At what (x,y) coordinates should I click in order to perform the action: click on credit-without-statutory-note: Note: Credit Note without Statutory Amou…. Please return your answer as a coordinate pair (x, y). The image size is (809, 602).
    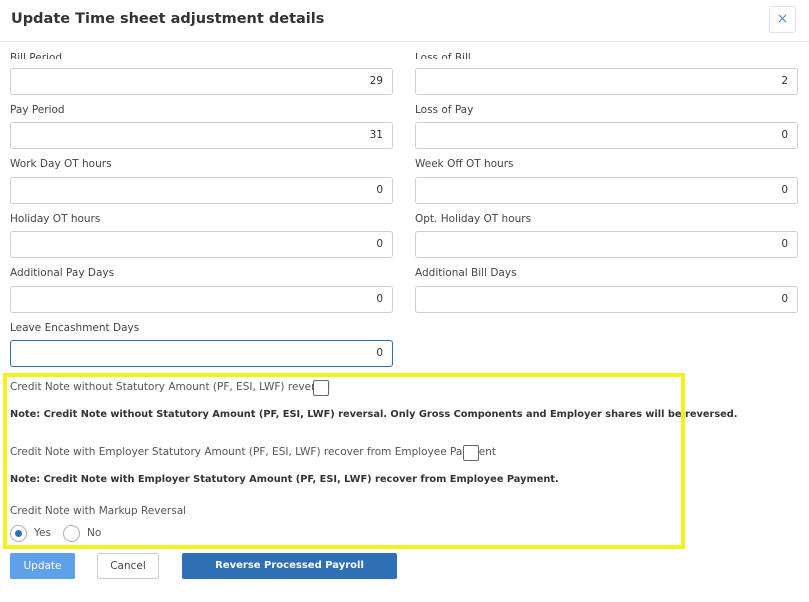
    Looking at the image, I should click on (374, 414).